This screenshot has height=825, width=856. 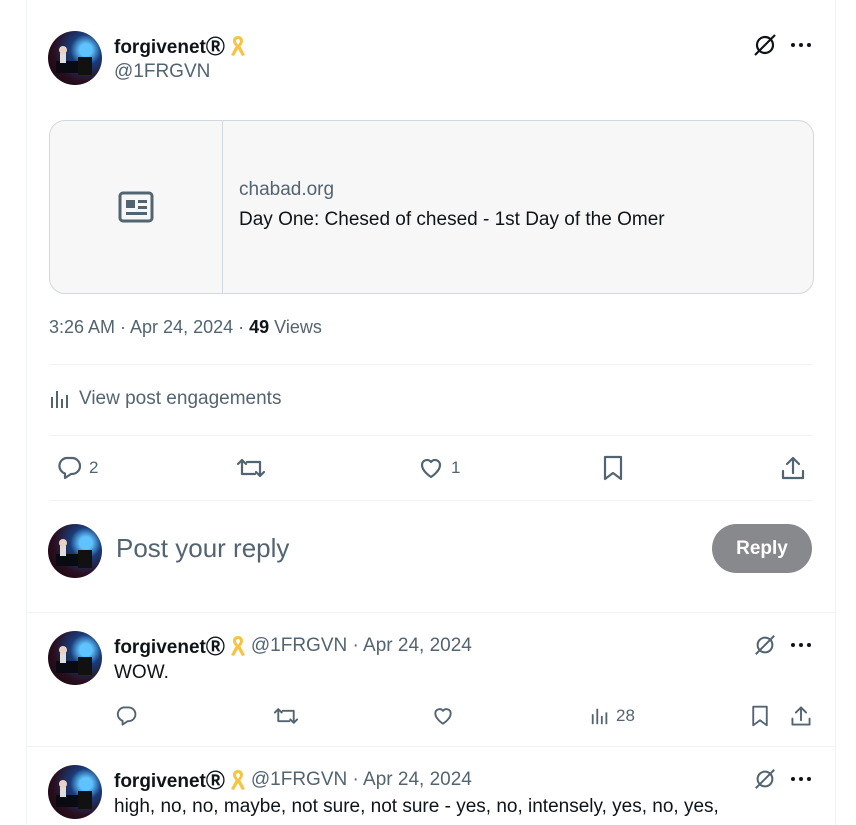 What do you see at coordinates (202, 548) in the screenshot?
I see `reply-input: Post your reply` at bounding box center [202, 548].